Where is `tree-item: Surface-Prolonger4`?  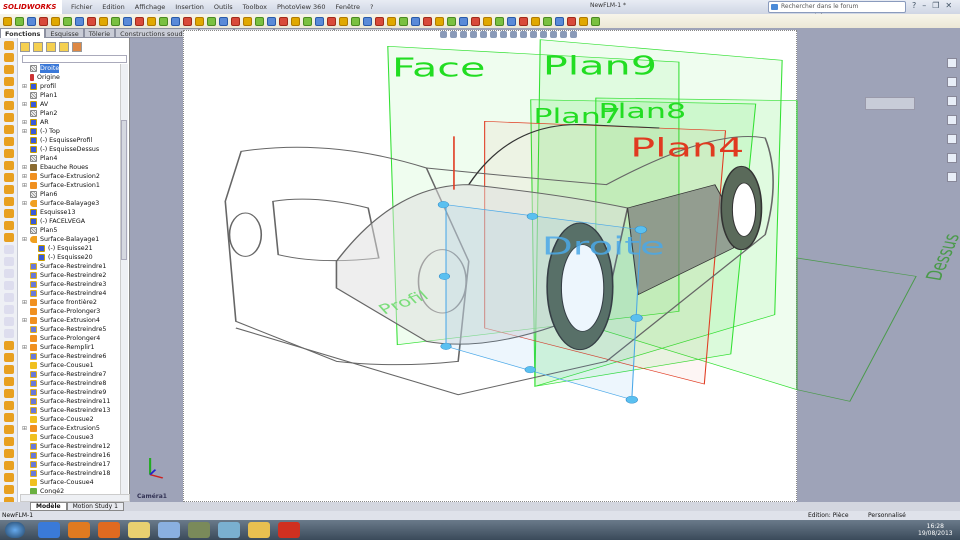 tree-item: Surface-Prolonger4 is located at coordinates (71, 338).